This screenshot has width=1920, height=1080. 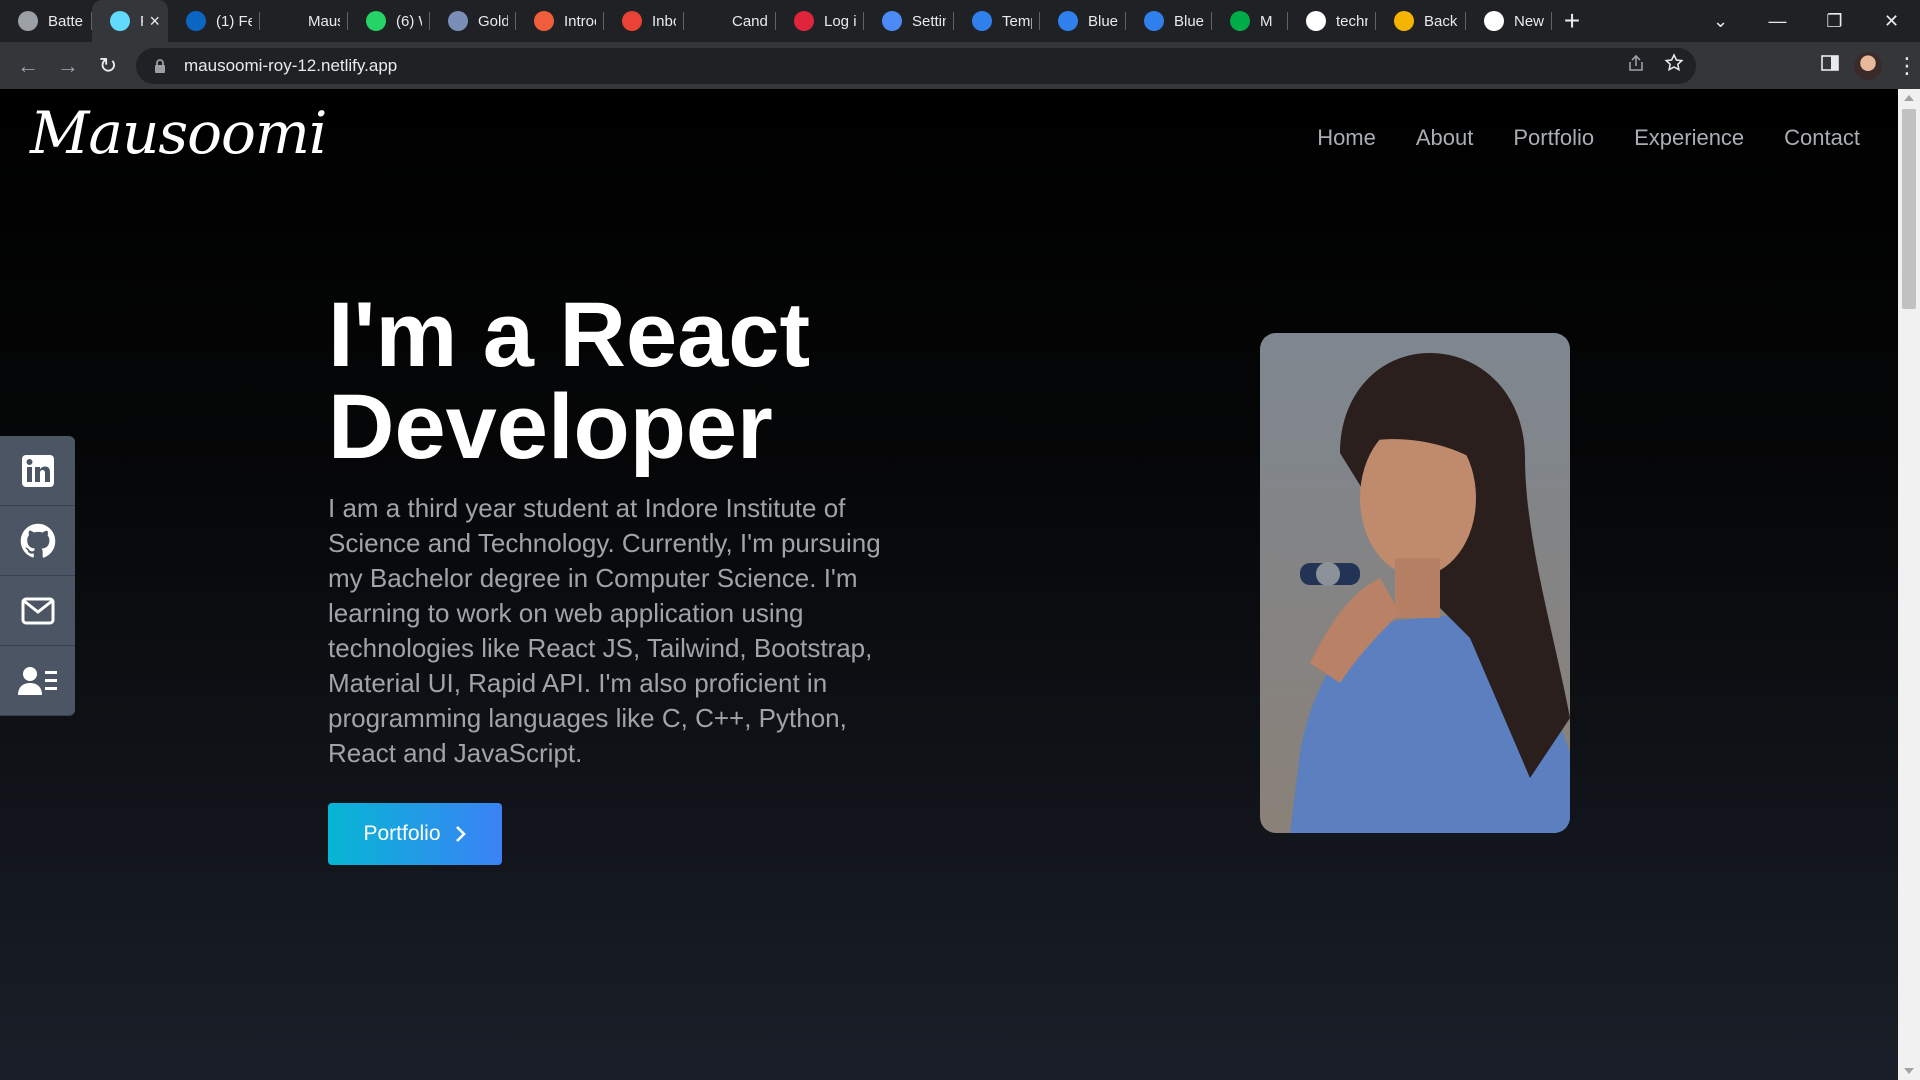 What do you see at coordinates (730, 21) in the screenshot?
I see `browser-tab: Cand` at bounding box center [730, 21].